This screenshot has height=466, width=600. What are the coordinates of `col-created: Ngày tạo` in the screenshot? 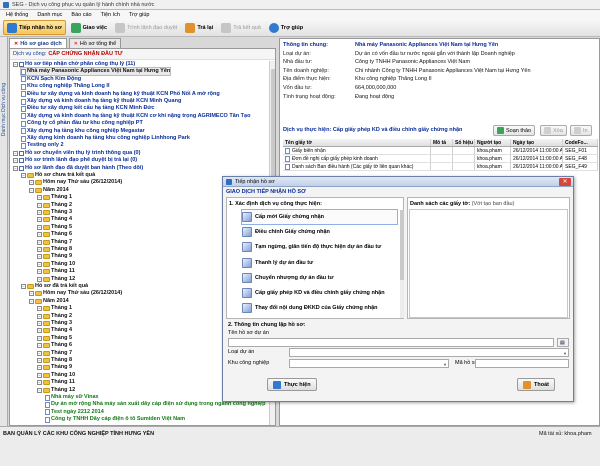 It's located at (537, 142).